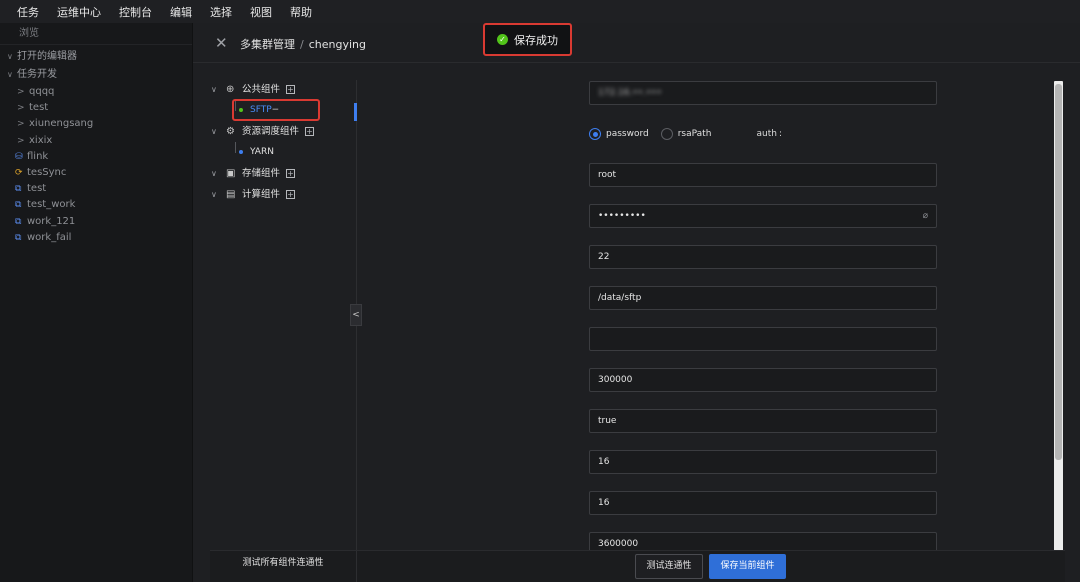 This screenshot has height=582, width=1080. I want to click on tree-node-public: ∨ ⊕ 公共组件 +, so click(291, 89).